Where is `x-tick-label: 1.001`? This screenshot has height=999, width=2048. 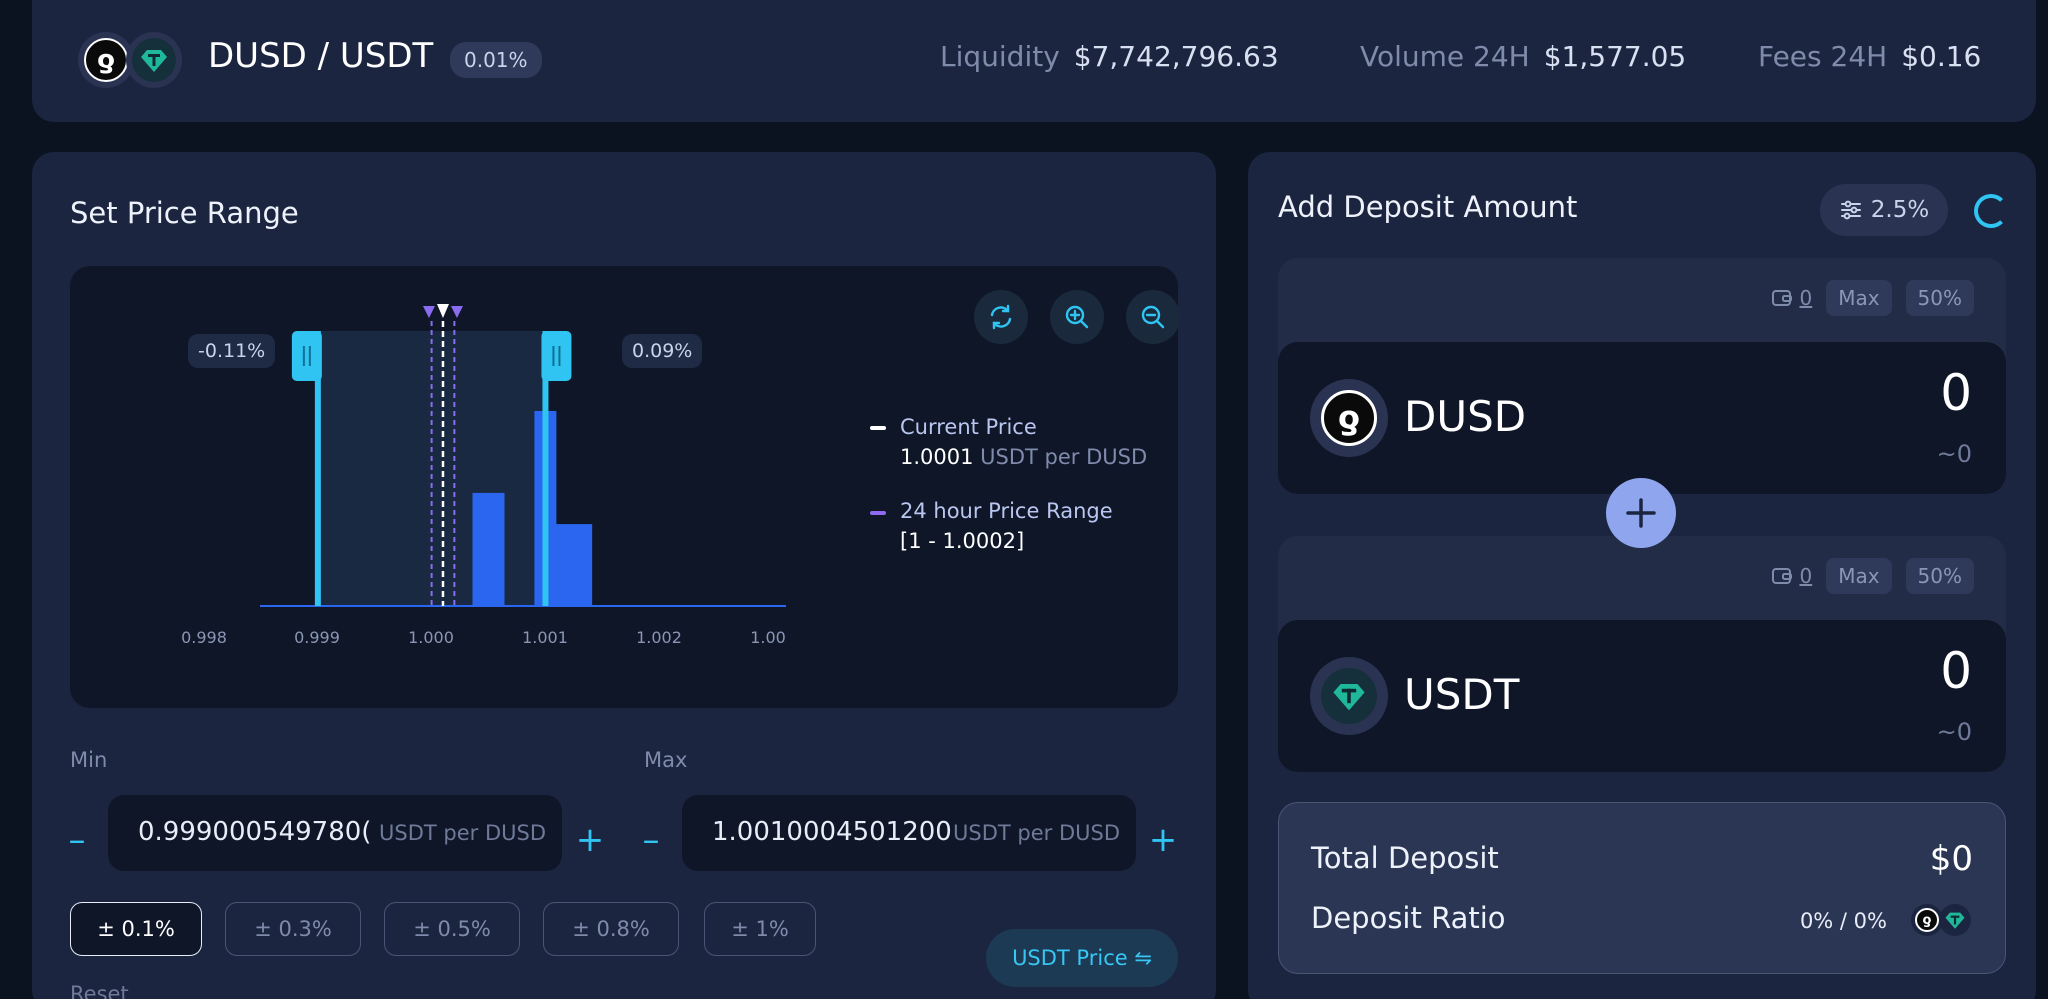 x-tick-label: 1.001 is located at coordinates (545, 637).